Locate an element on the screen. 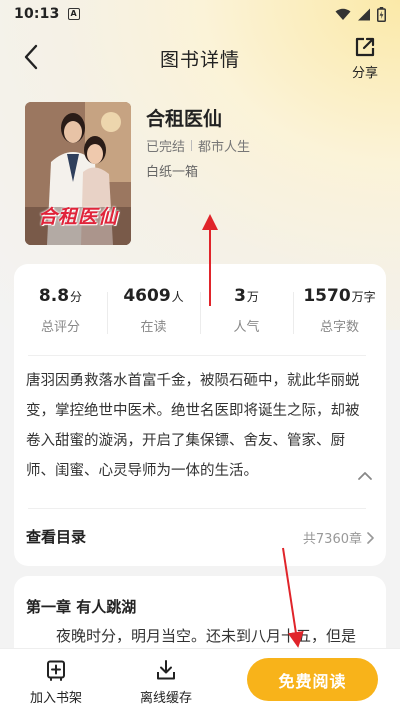  book-status: 已完结 is located at coordinates (166, 147).